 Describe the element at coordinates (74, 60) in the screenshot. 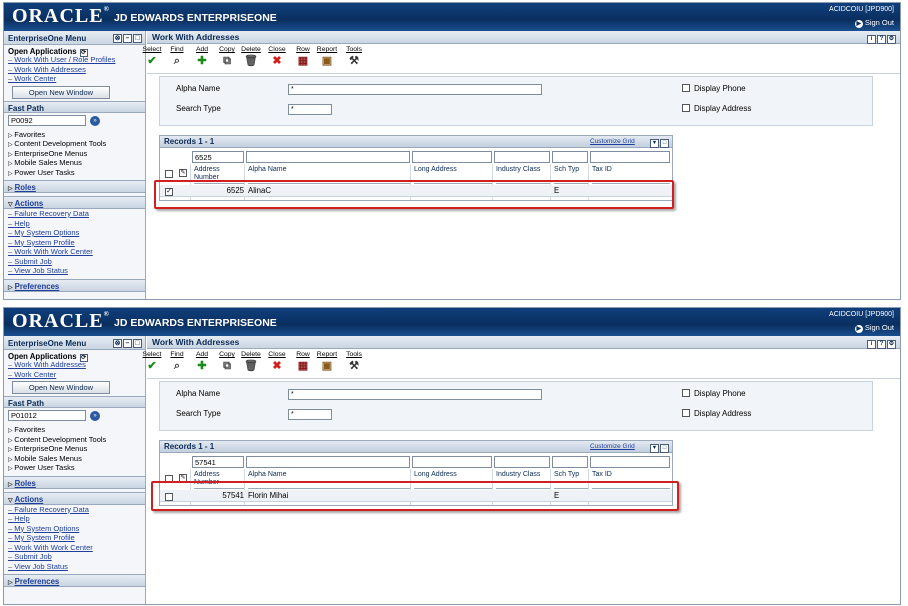

I see `open-app-link: Work With User / Role Profiles` at that location.